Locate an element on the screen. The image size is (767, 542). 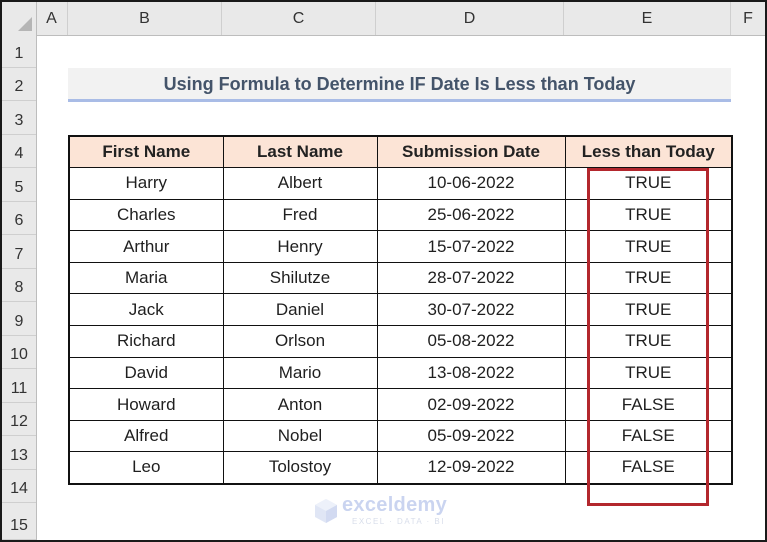
submission-date-cell: 15-07-2022 is located at coordinates (471, 246).